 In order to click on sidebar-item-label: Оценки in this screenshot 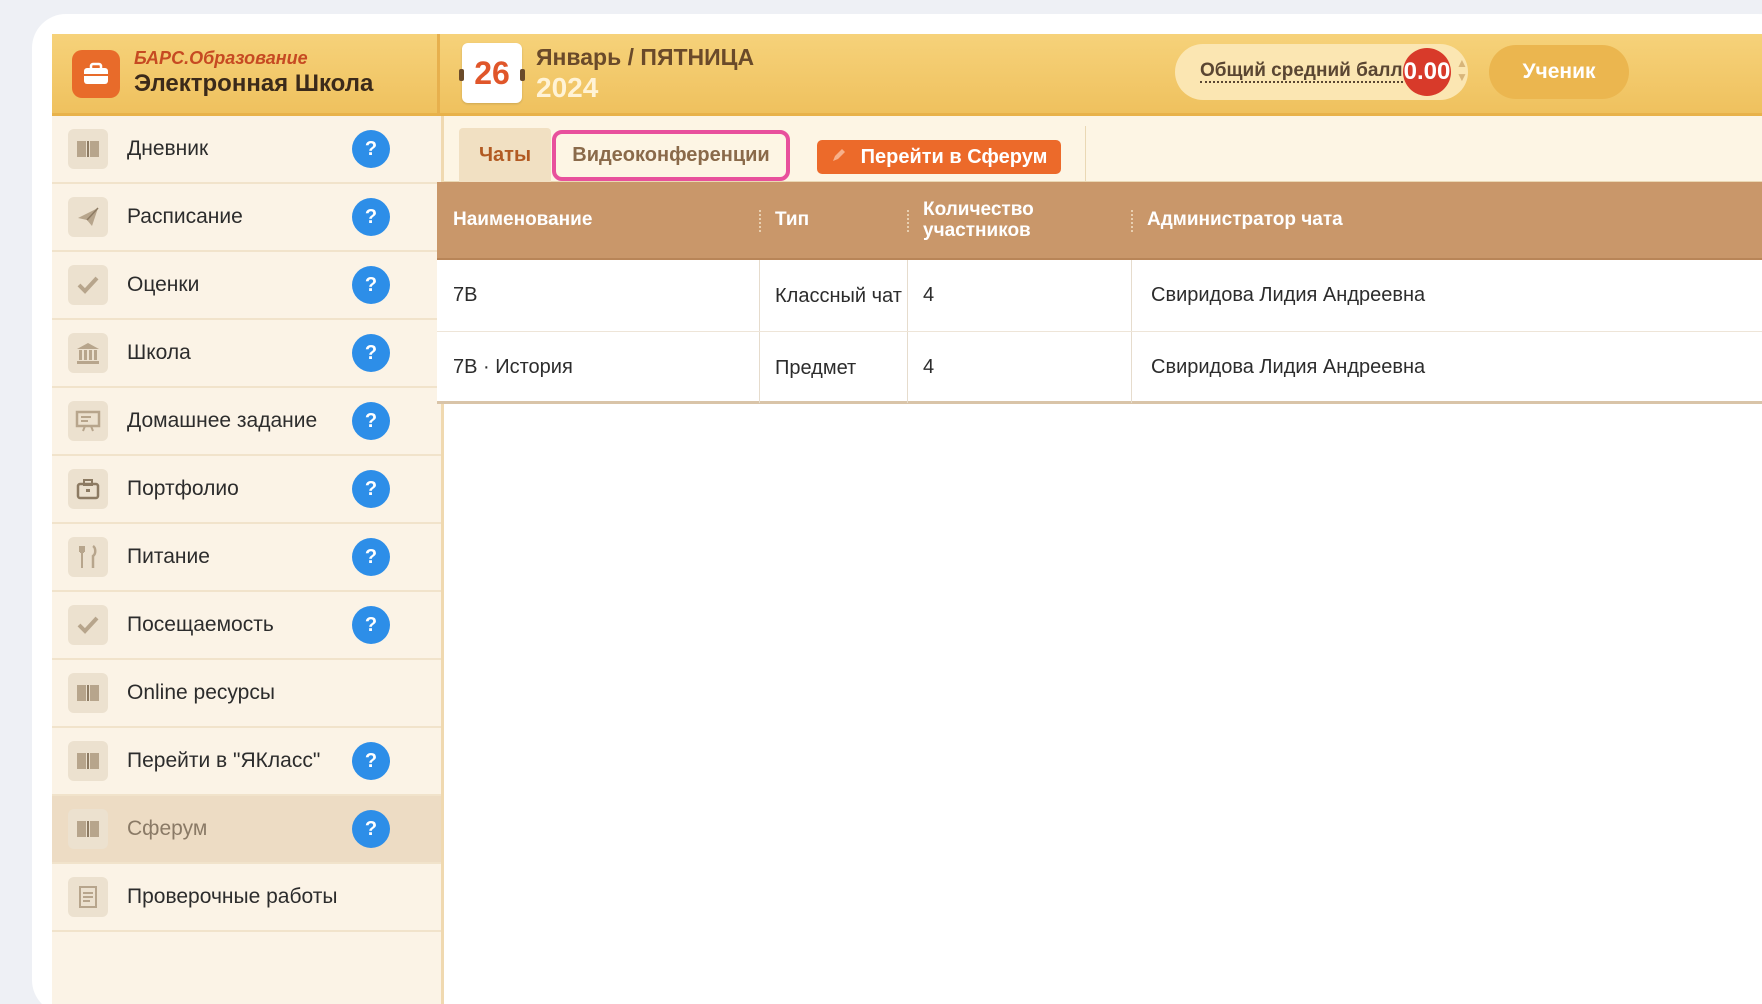, I will do `click(163, 284)`.